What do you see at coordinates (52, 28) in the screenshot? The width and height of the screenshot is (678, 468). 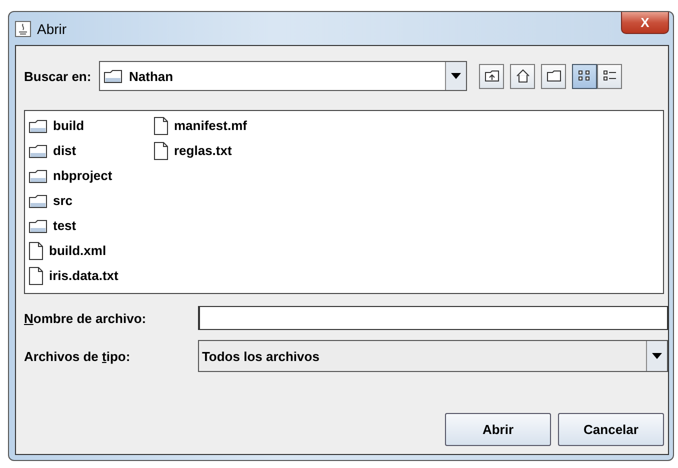 I see `window-title: Abrir` at bounding box center [52, 28].